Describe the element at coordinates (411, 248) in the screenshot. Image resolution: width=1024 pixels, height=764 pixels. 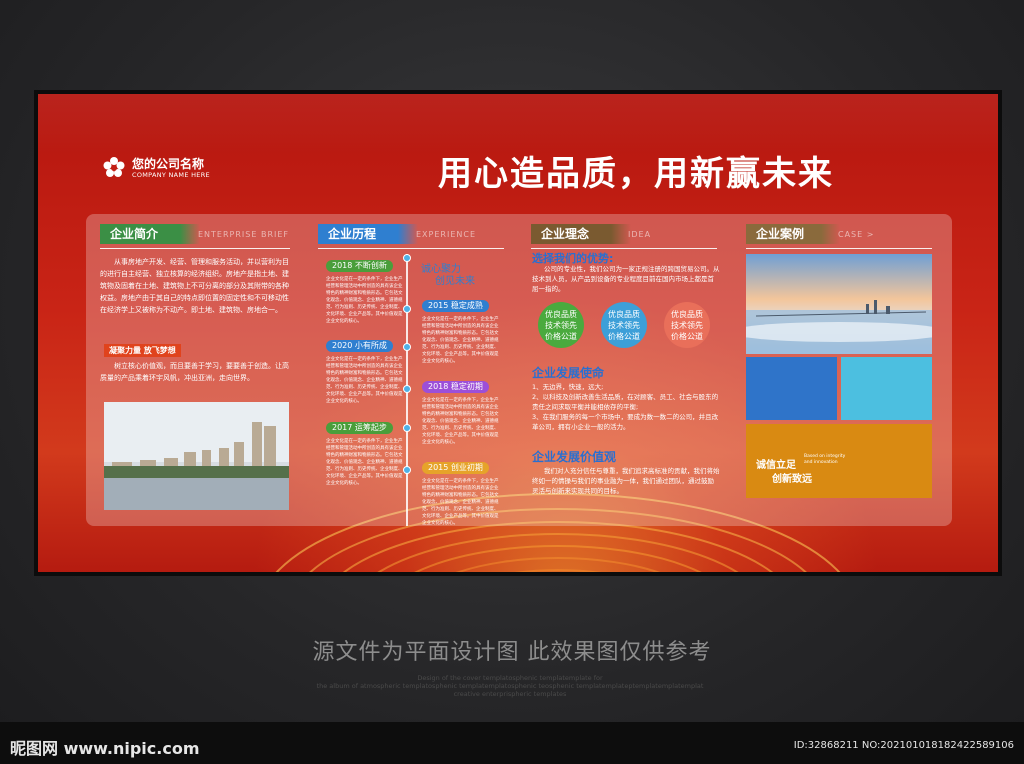
I see `history-divider` at that location.